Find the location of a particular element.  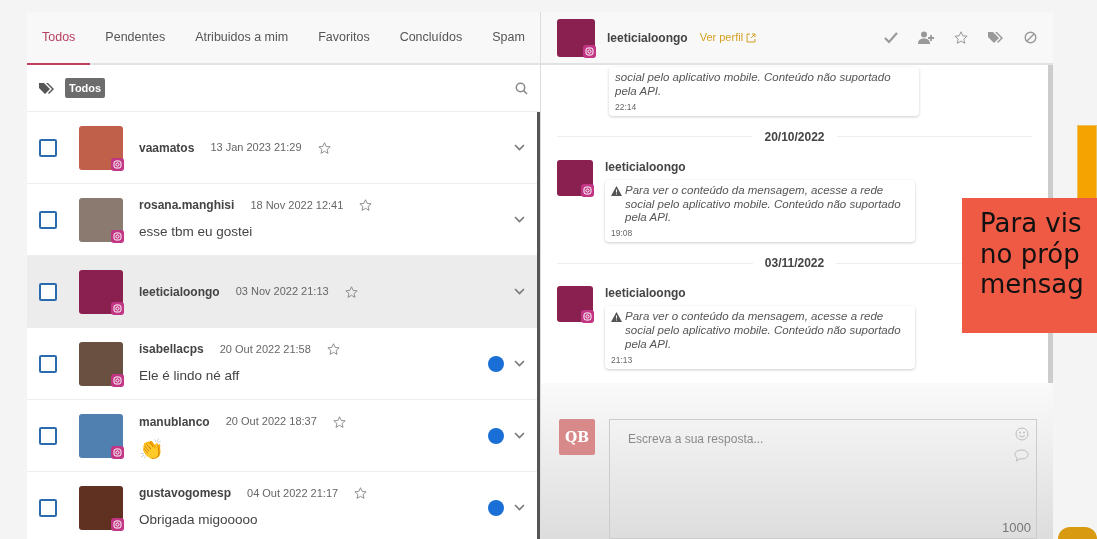

conversation-row: gustavogomesp 04 Out 2022 21:17 Obrigada migooooo is located at coordinates (282, 505).